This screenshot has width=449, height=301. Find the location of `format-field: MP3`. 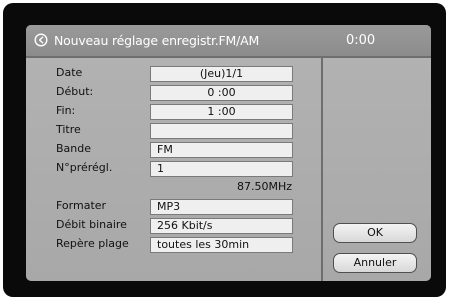

format-field: MP3 is located at coordinates (221, 207).